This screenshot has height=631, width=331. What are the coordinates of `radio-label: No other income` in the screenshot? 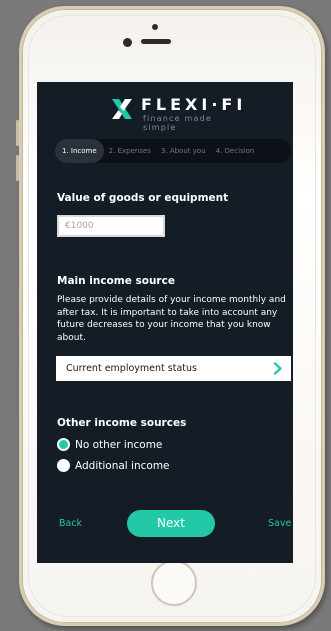 It's located at (119, 444).